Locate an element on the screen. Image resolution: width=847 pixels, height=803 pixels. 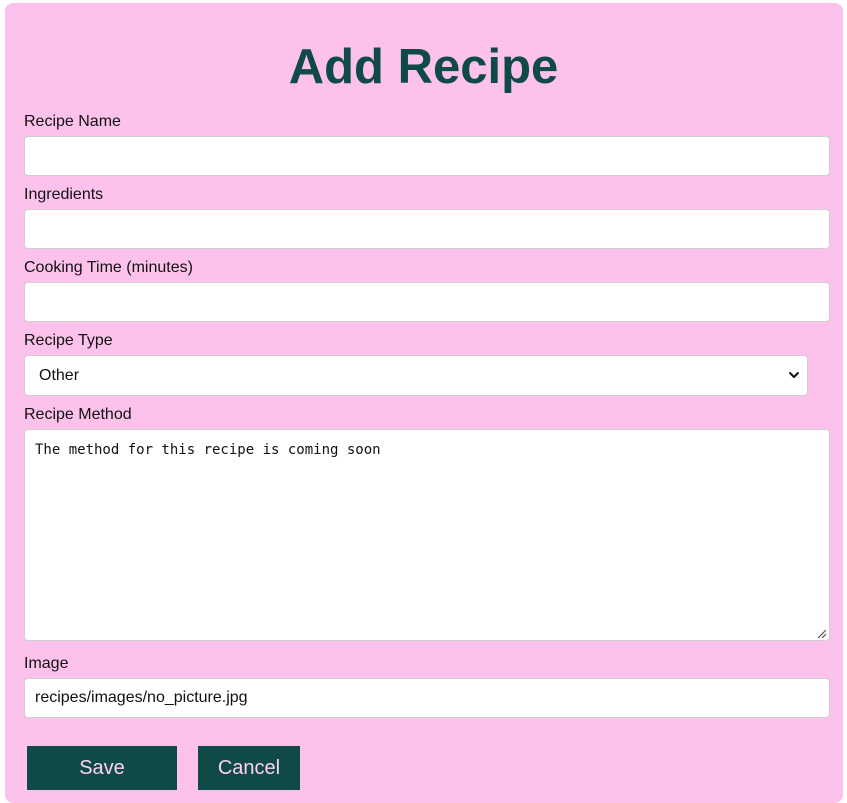
ingredients-label: Ingredients is located at coordinates (64, 194).